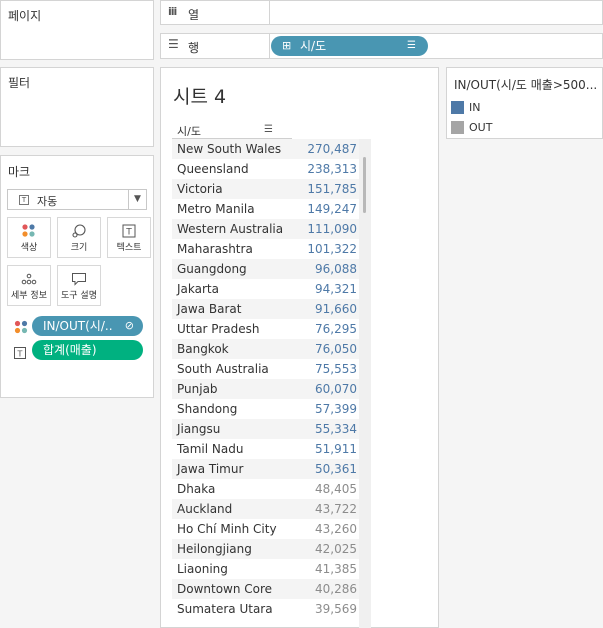 This screenshot has height=628, width=603. I want to click on row-sales-value: 39,569, so click(336, 609).